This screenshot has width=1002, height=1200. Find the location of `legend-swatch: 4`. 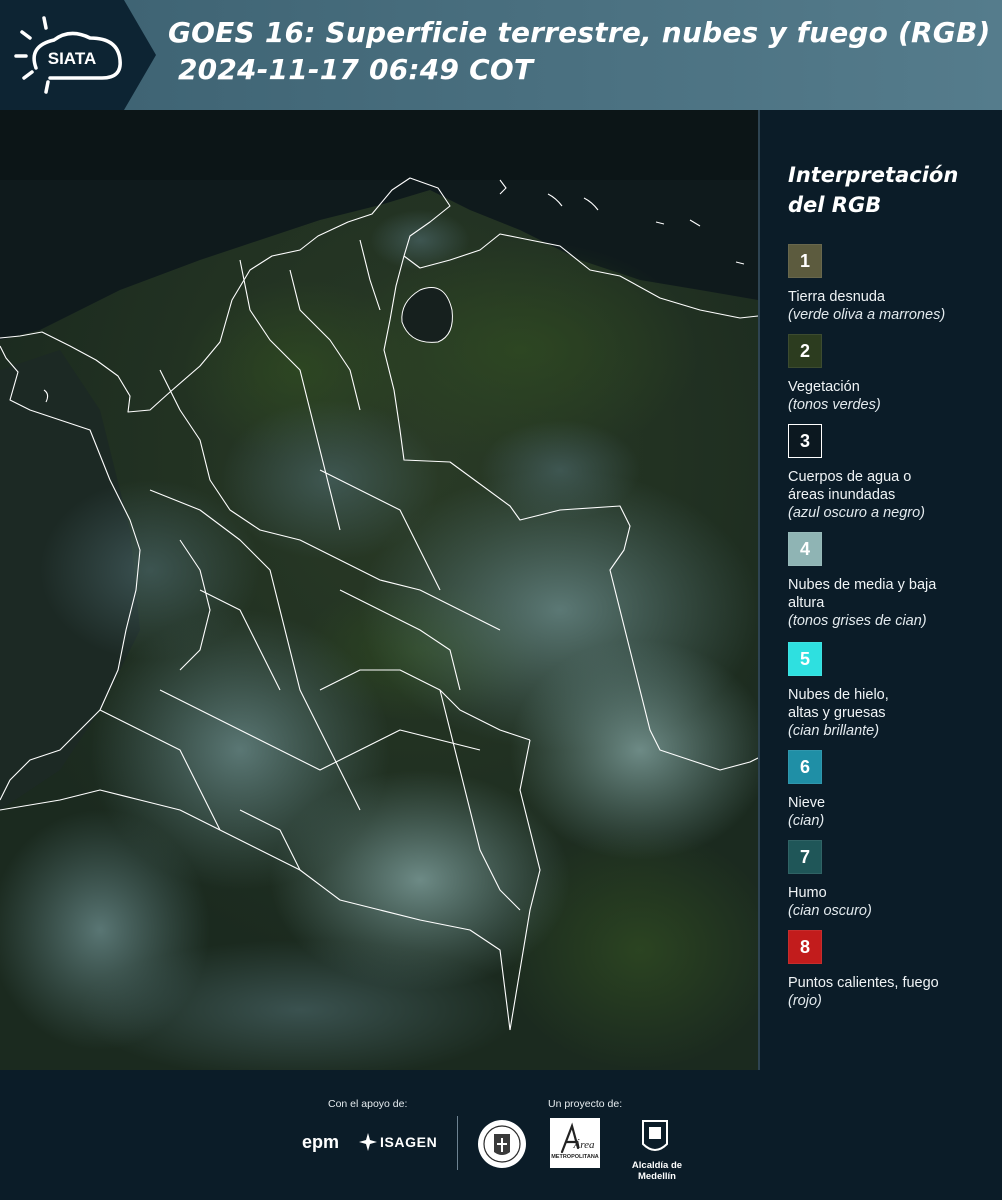

legend-swatch: 4 is located at coordinates (805, 549).